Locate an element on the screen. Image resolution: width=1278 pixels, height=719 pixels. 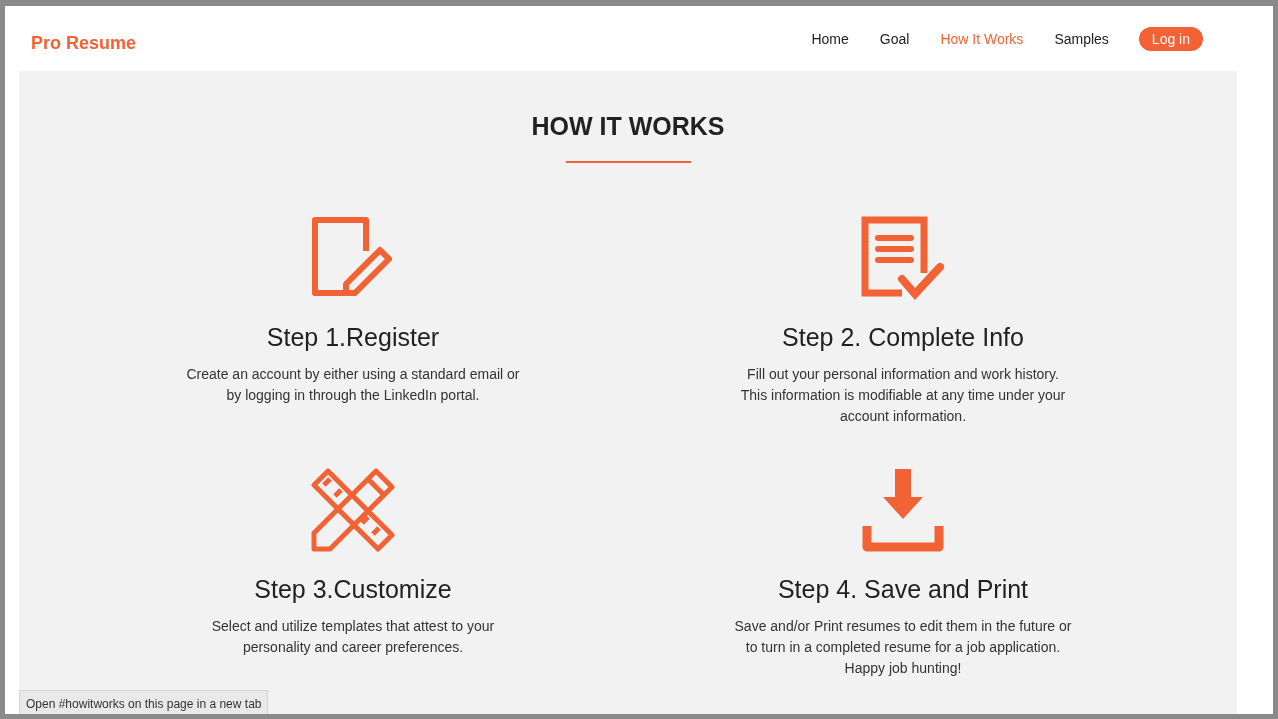
step-description: Save and/or Print resumes to edit them in the future or to turn in a completed resume for a job application. Happy job hunting! is located at coordinates (903, 647).